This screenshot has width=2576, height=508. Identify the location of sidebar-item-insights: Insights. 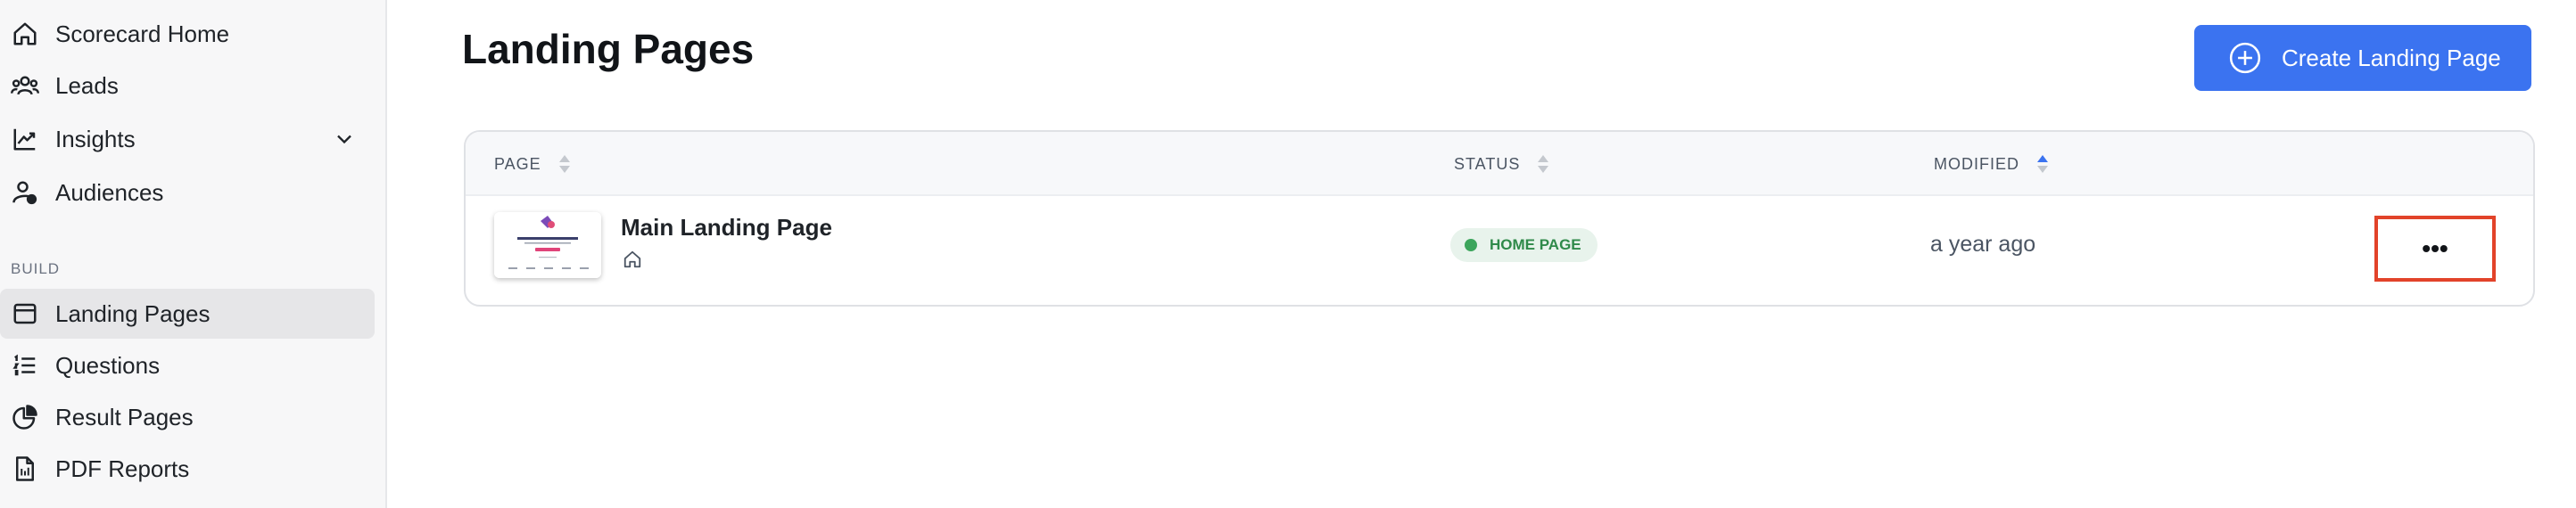
(188, 139).